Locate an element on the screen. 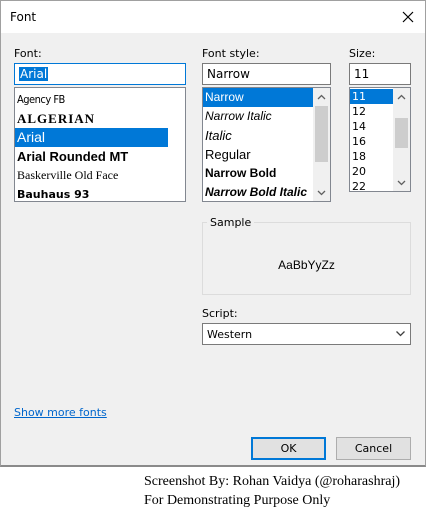  title-bar: Font is located at coordinates (213, 17).